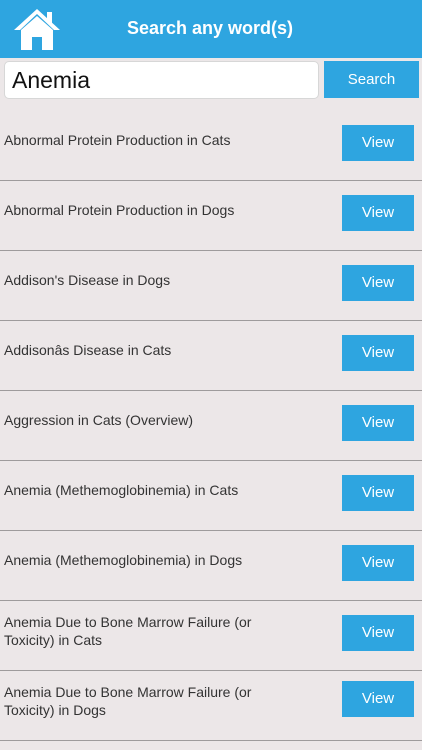 The height and width of the screenshot is (750, 422). I want to click on home-button, so click(37, 29).